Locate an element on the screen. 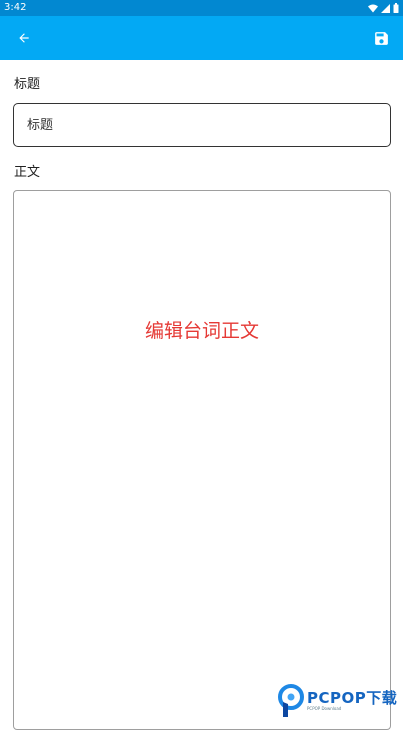 Image resolution: width=403 pixels, height=730 pixels. title-label: 标题 is located at coordinates (27, 84).